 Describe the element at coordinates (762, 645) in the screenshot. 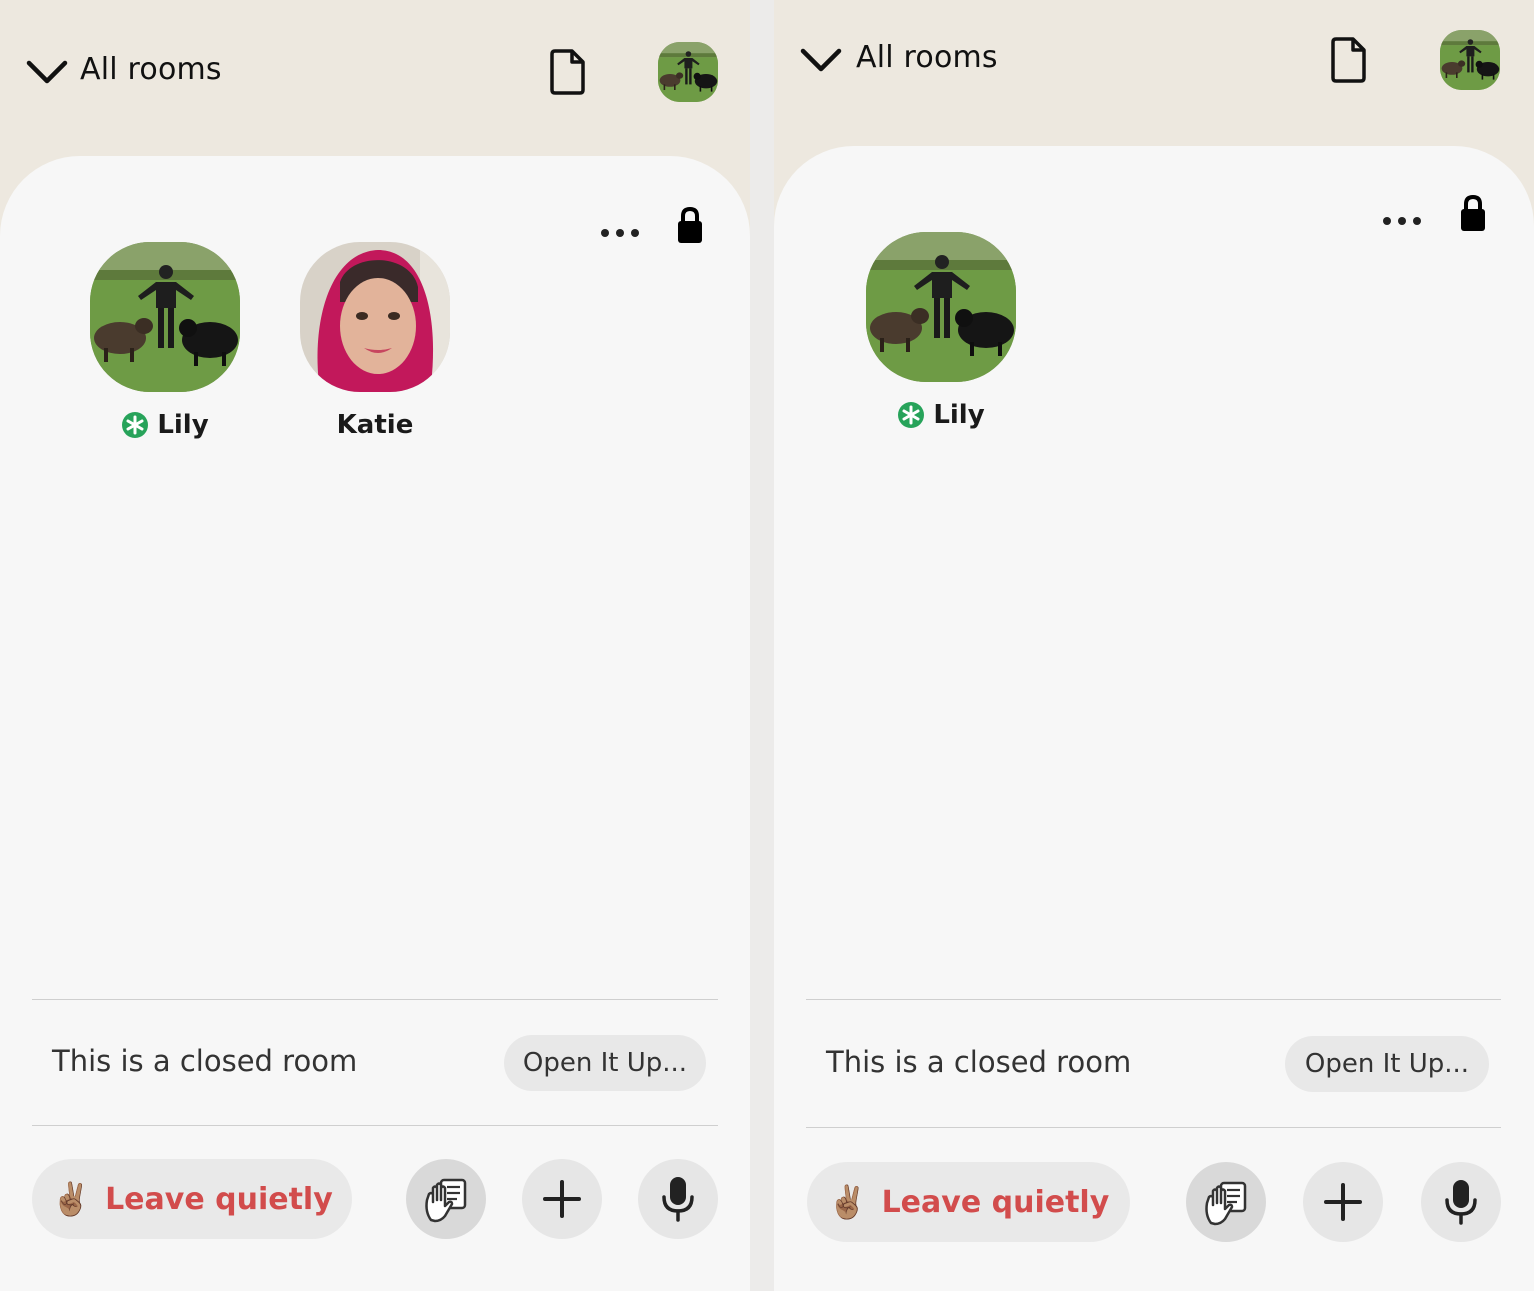

I see `panel-divider` at that location.